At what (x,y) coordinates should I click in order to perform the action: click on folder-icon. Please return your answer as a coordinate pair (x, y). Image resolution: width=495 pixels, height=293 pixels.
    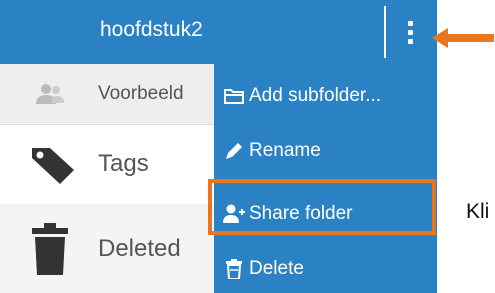
    Looking at the image, I should click on (234, 96).